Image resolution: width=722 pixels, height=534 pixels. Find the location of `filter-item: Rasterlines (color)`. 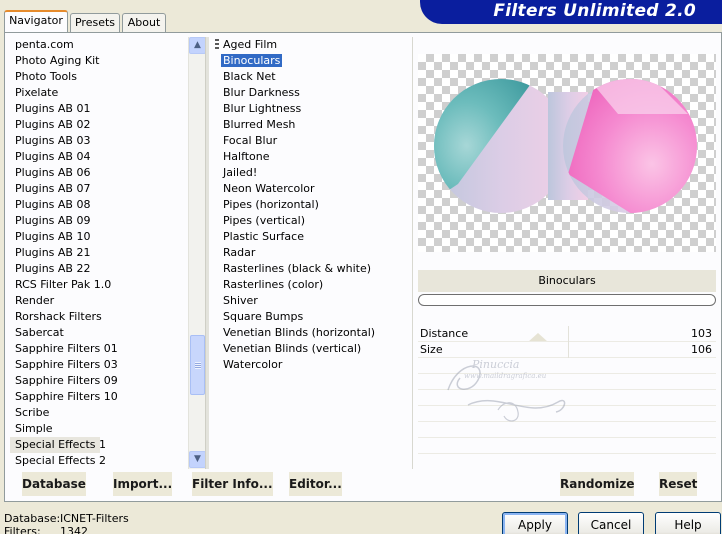

filter-item: Rasterlines (color) is located at coordinates (311, 285).